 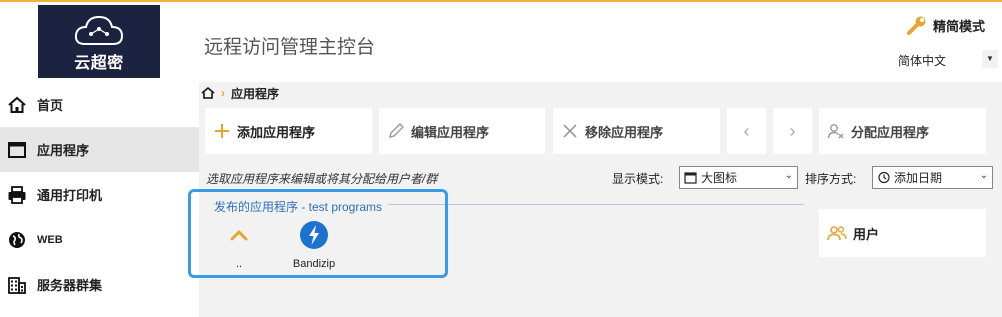 I want to click on sidebar-item-server-cluster: 服务器群集, so click(x=99, y=284).